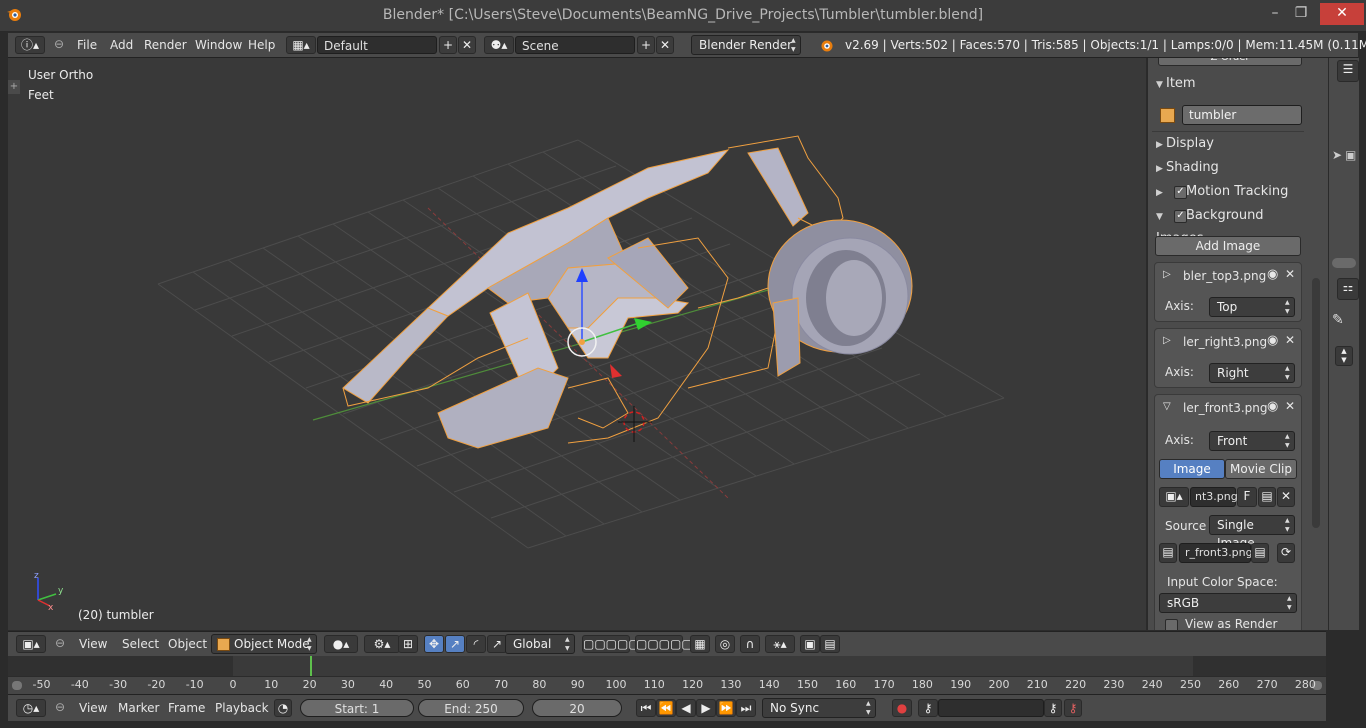 Image resolution: width=1366 pixels, height=728 pixels. I want to click on scroll-arrows-icon: ▲ ▼, so click(1344, 356).